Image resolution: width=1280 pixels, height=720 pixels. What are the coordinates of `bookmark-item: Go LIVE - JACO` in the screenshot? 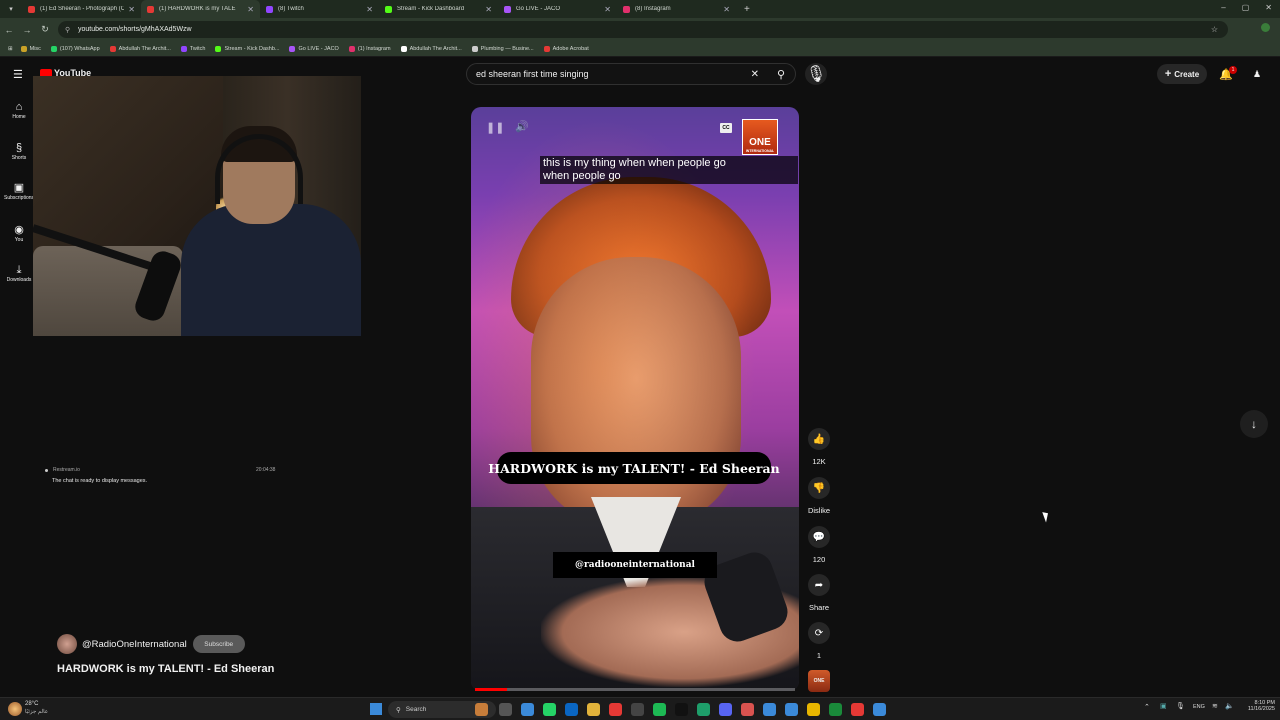 It's located at (314, 48).